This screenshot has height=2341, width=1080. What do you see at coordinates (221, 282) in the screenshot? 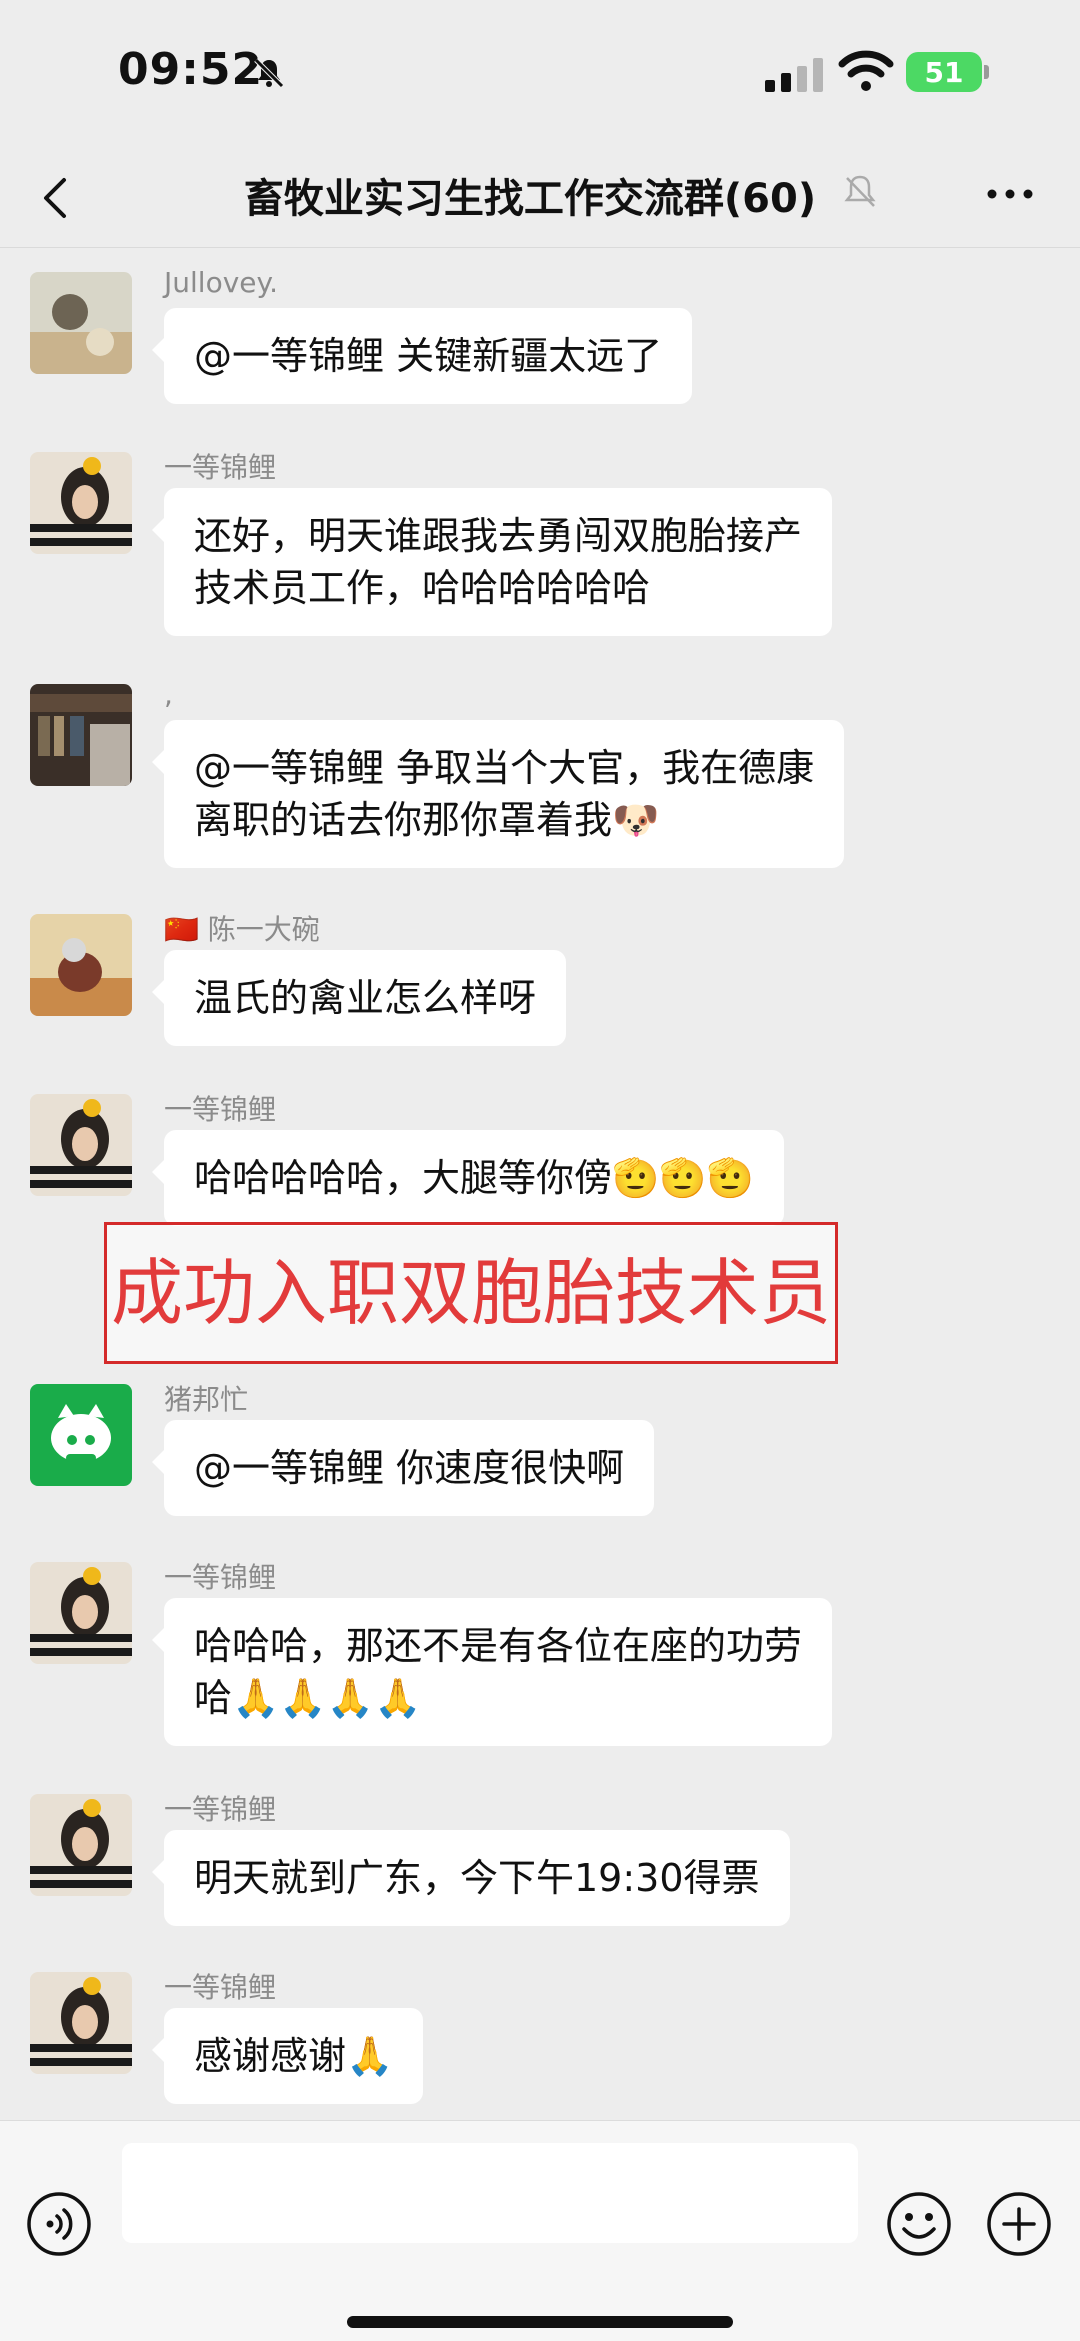
I see `sender-name: Jullovey.` at bounding box center [221, 282].